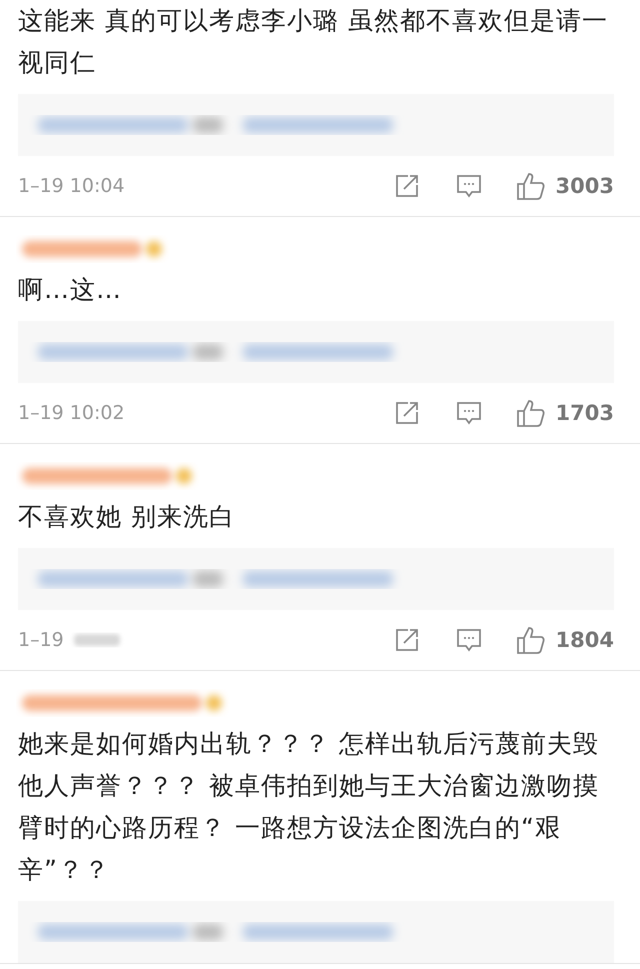  What do you see at coordinates (127, 517) in the screenshot?
I see `comment-text: 不喜欢她 别来洗白` at bounding box center [127, 517].